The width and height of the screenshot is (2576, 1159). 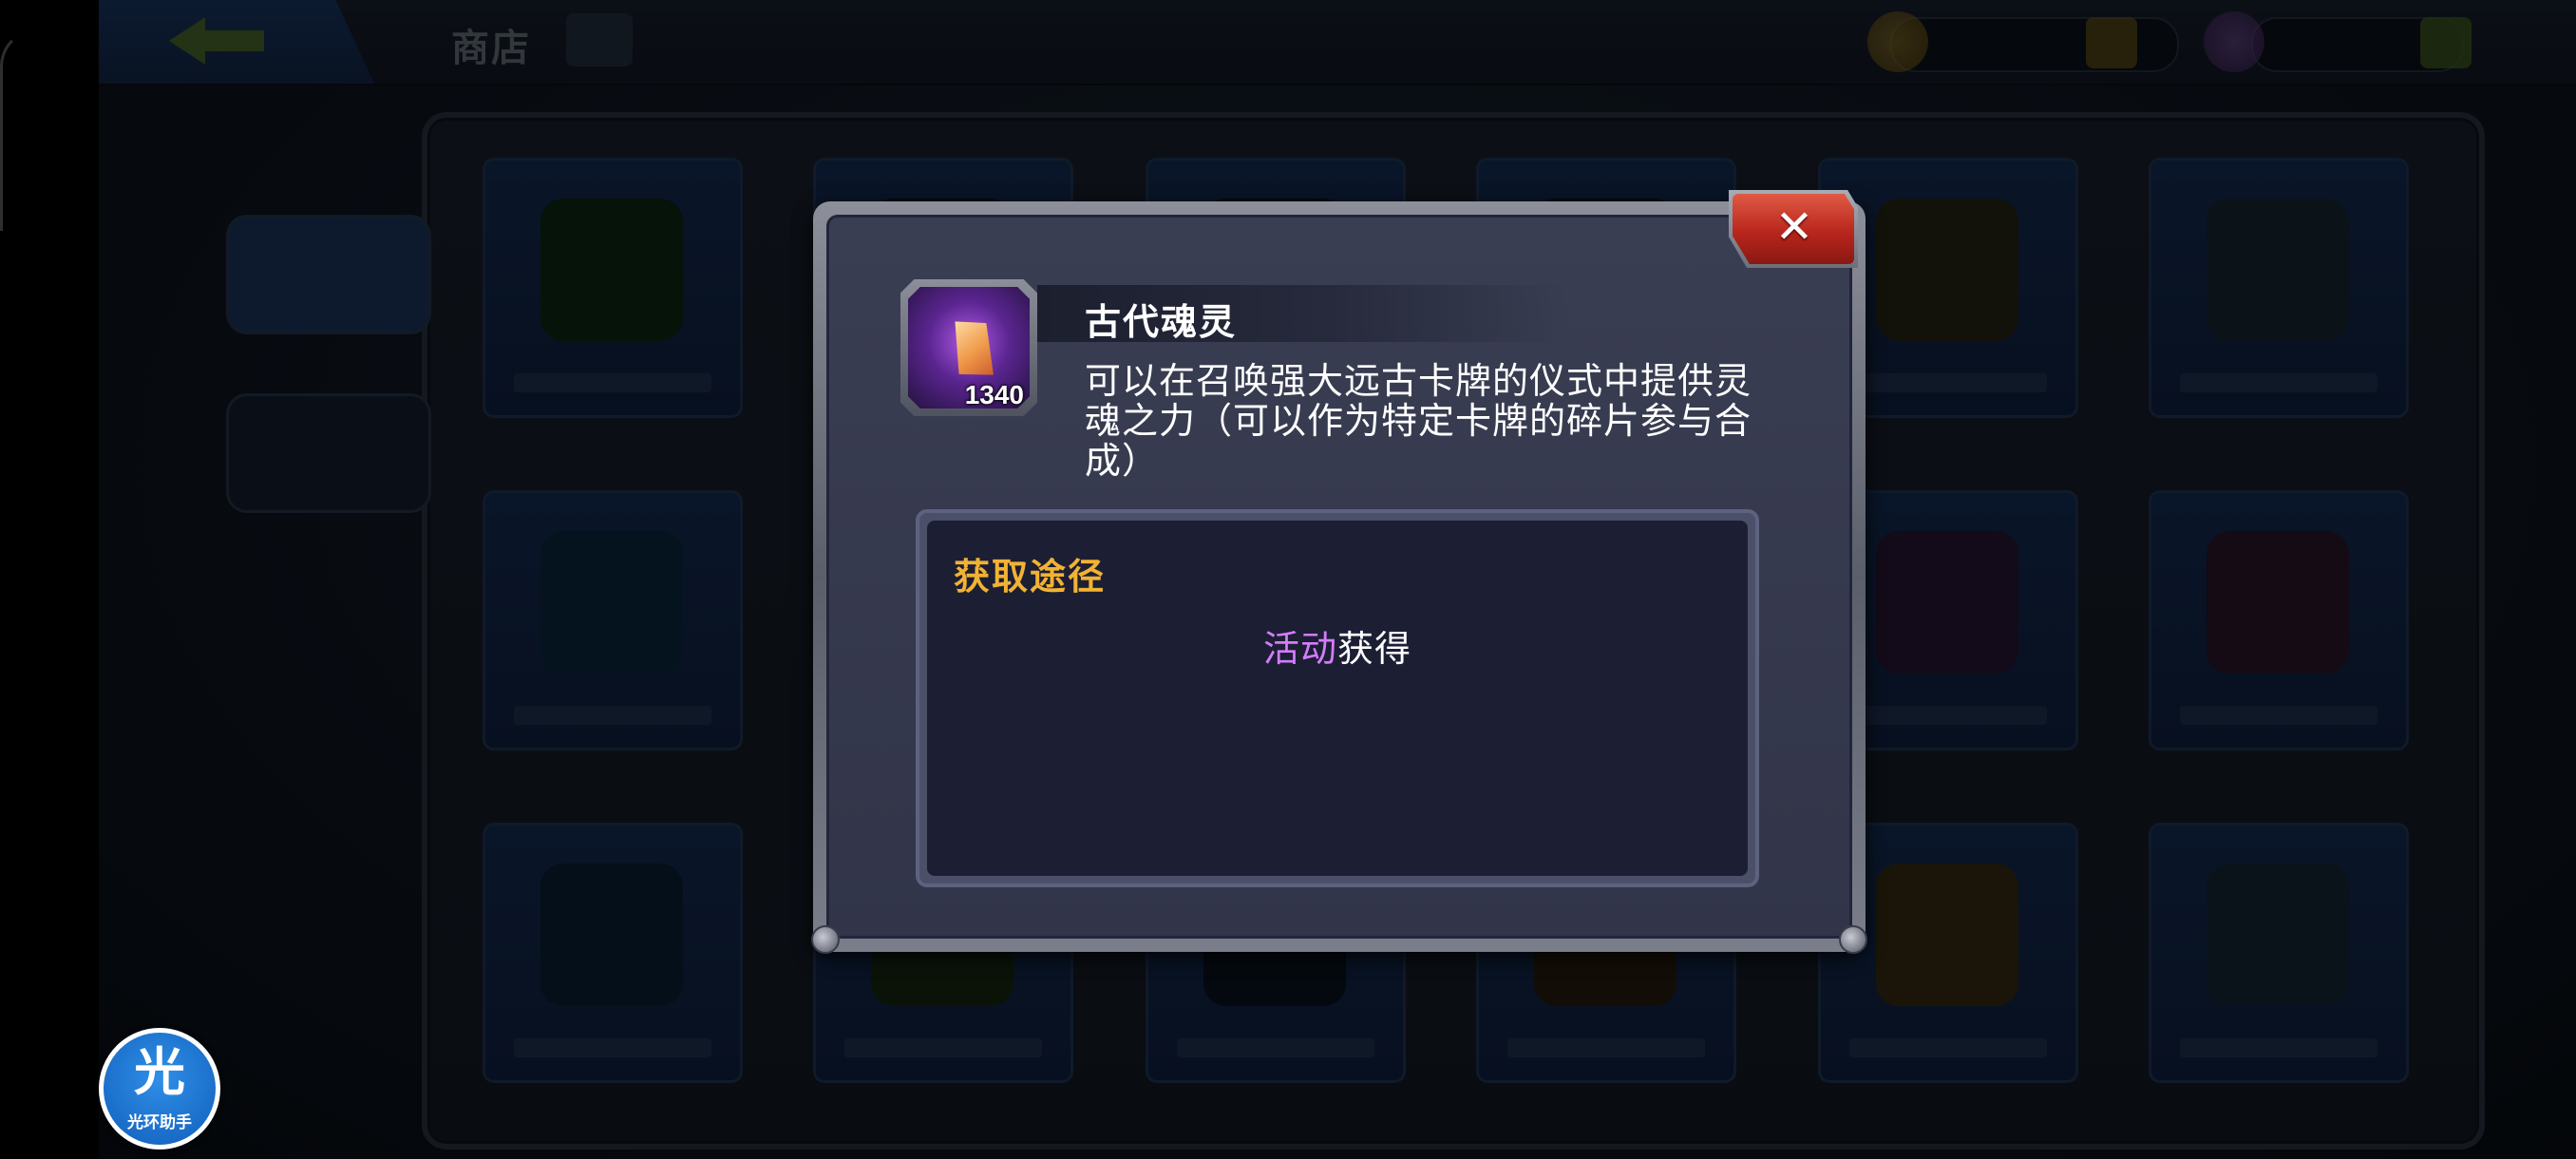 What do you see at coordinates (1161, 322) in the screenshot?
I see `item-name: 古代魂灵` at bounding box center [1161, 322].